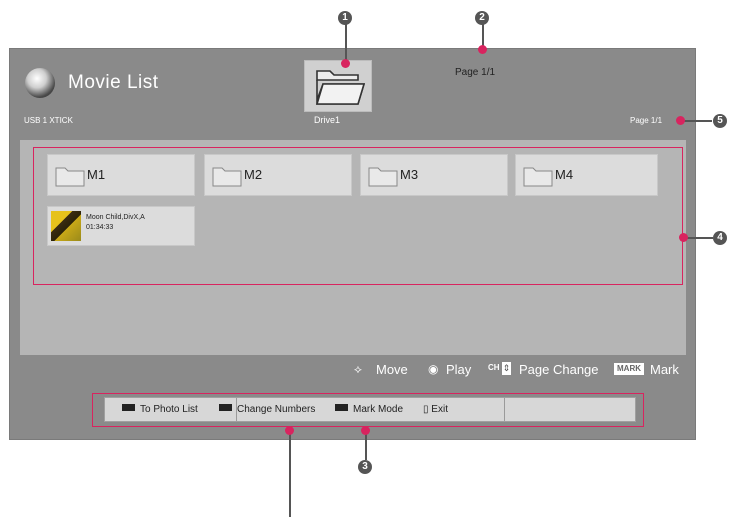 The width and height of the screenshot is (740, 517). I want to click on callout-1: 1, so click(345, 18).